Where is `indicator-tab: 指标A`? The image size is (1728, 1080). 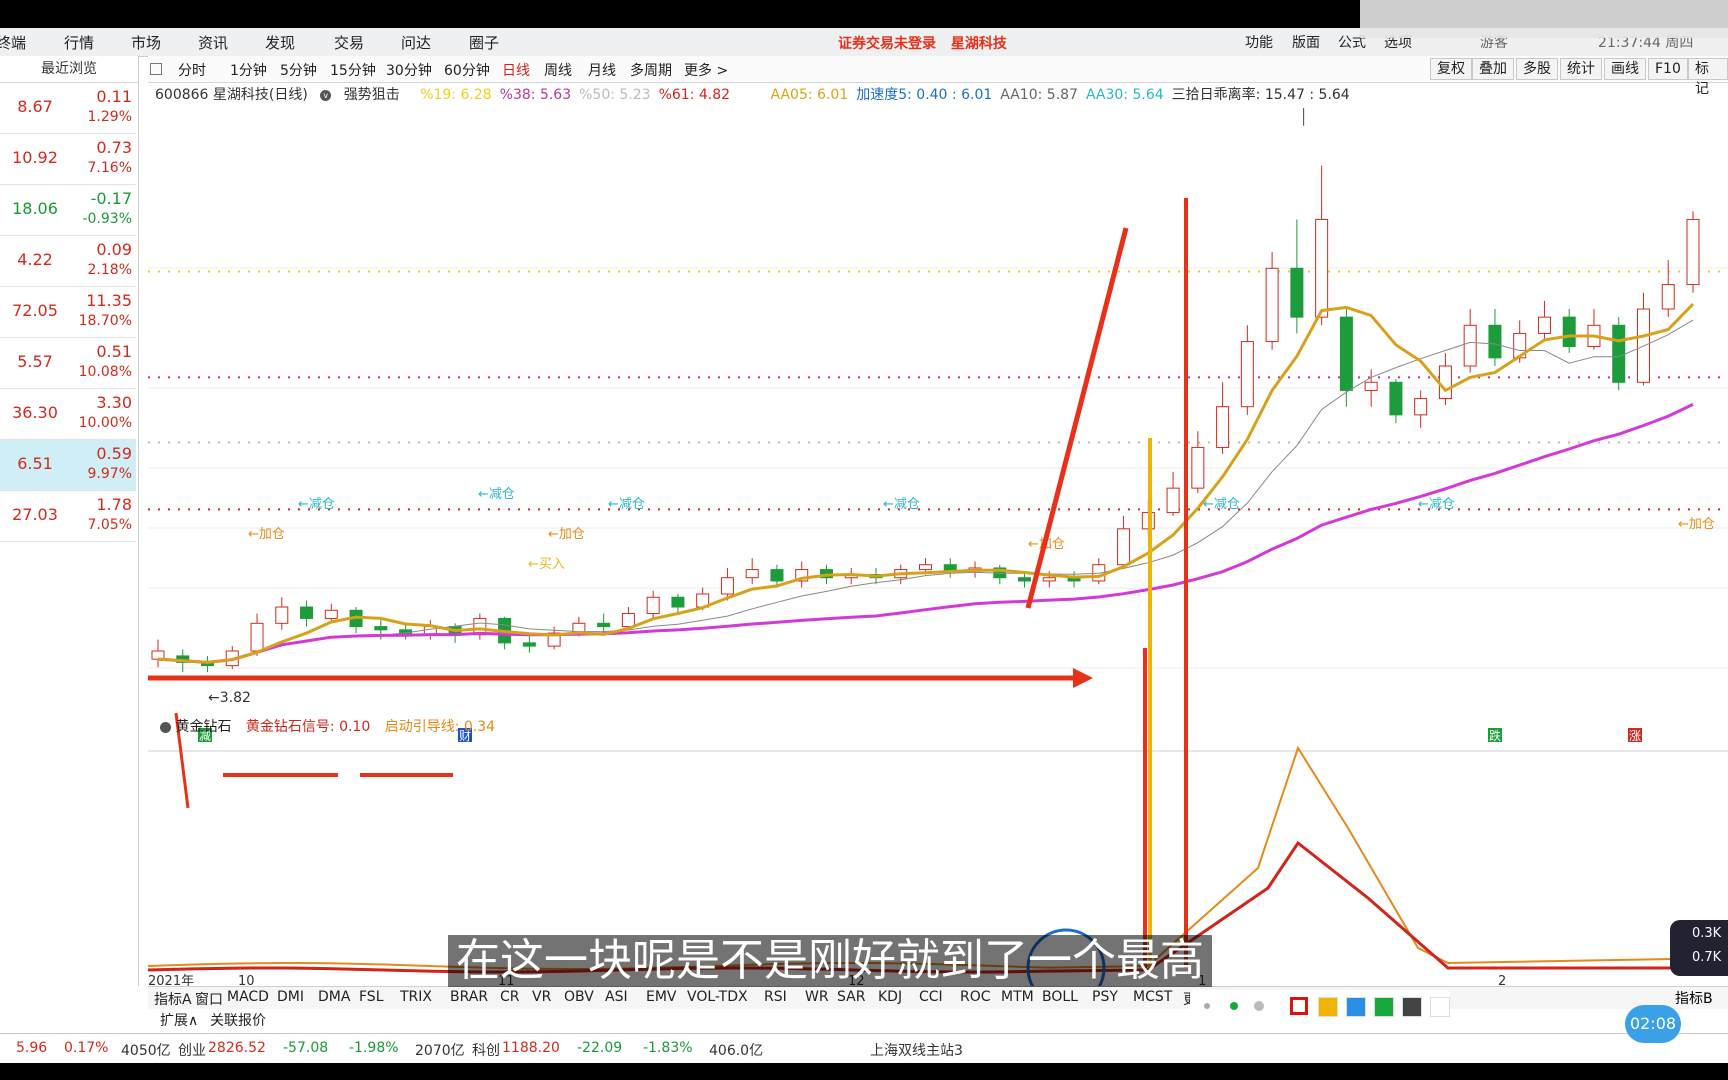 indicator-tab: 指标A is located at coordinates (173, 999).